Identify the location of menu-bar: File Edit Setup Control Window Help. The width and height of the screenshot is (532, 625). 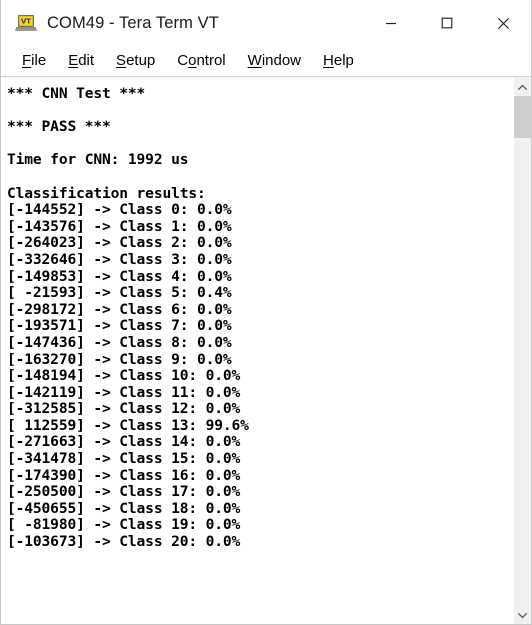
(266, 61).